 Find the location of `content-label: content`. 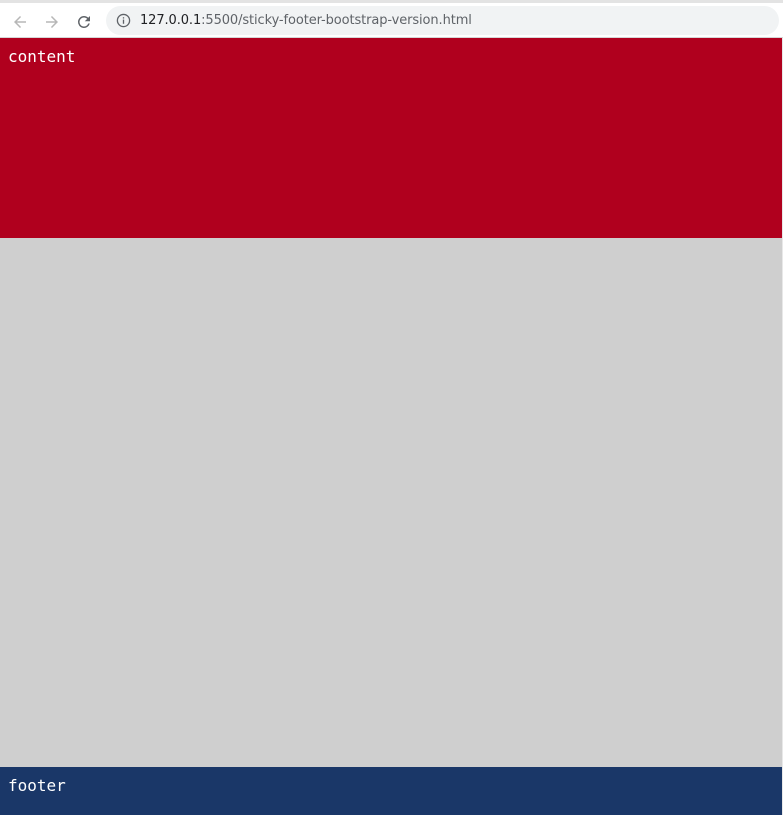

content-label: content is located at coordinates (42, 56).